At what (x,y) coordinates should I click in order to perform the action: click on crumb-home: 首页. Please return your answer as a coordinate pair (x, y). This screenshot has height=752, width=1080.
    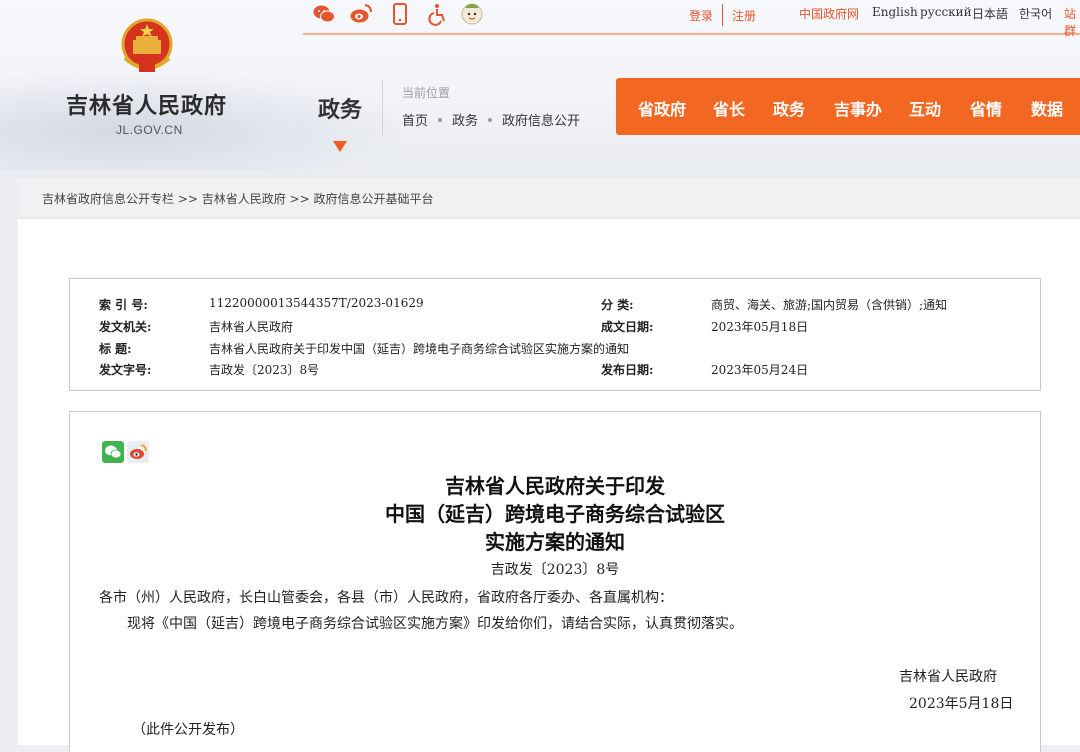
    Looking at the image, I should click on (415, 119).